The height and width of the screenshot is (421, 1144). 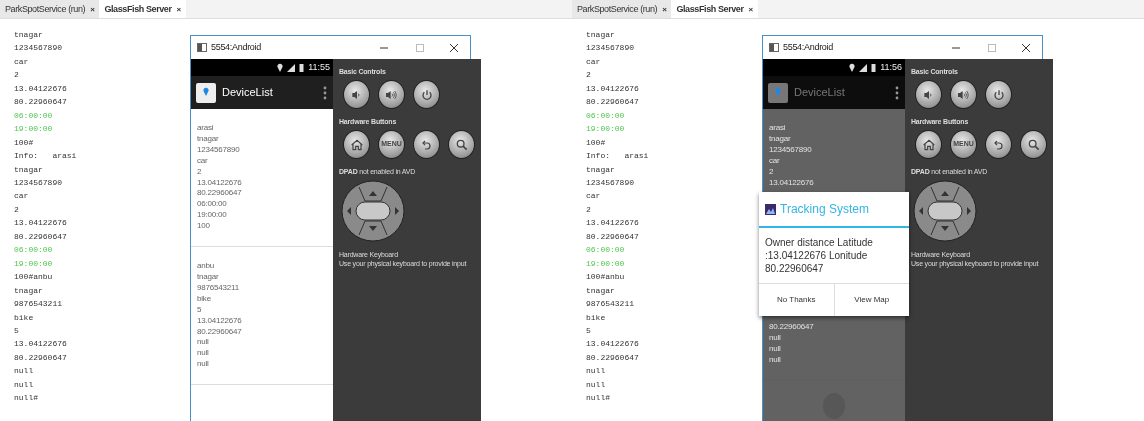 I want to click on dialog-title: Tracking System, so click(x=824, y=210).